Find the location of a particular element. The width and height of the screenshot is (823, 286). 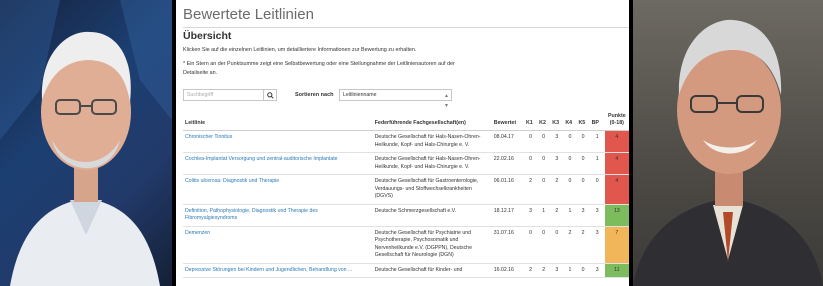

guideline-title-cell: Demenzen is located at coordinates (278, 245).